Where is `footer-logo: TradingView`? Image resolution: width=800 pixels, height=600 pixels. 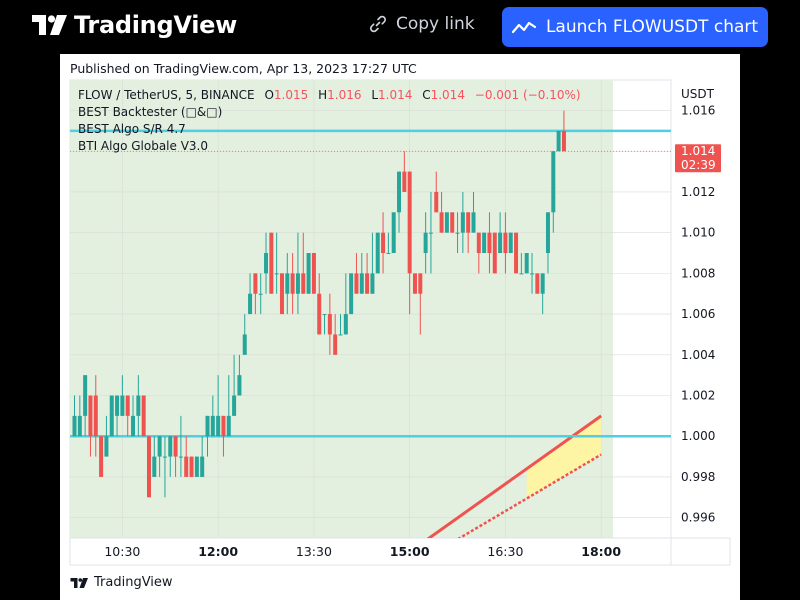 footer-logo: TradingView is located at coordinates (121, 582).